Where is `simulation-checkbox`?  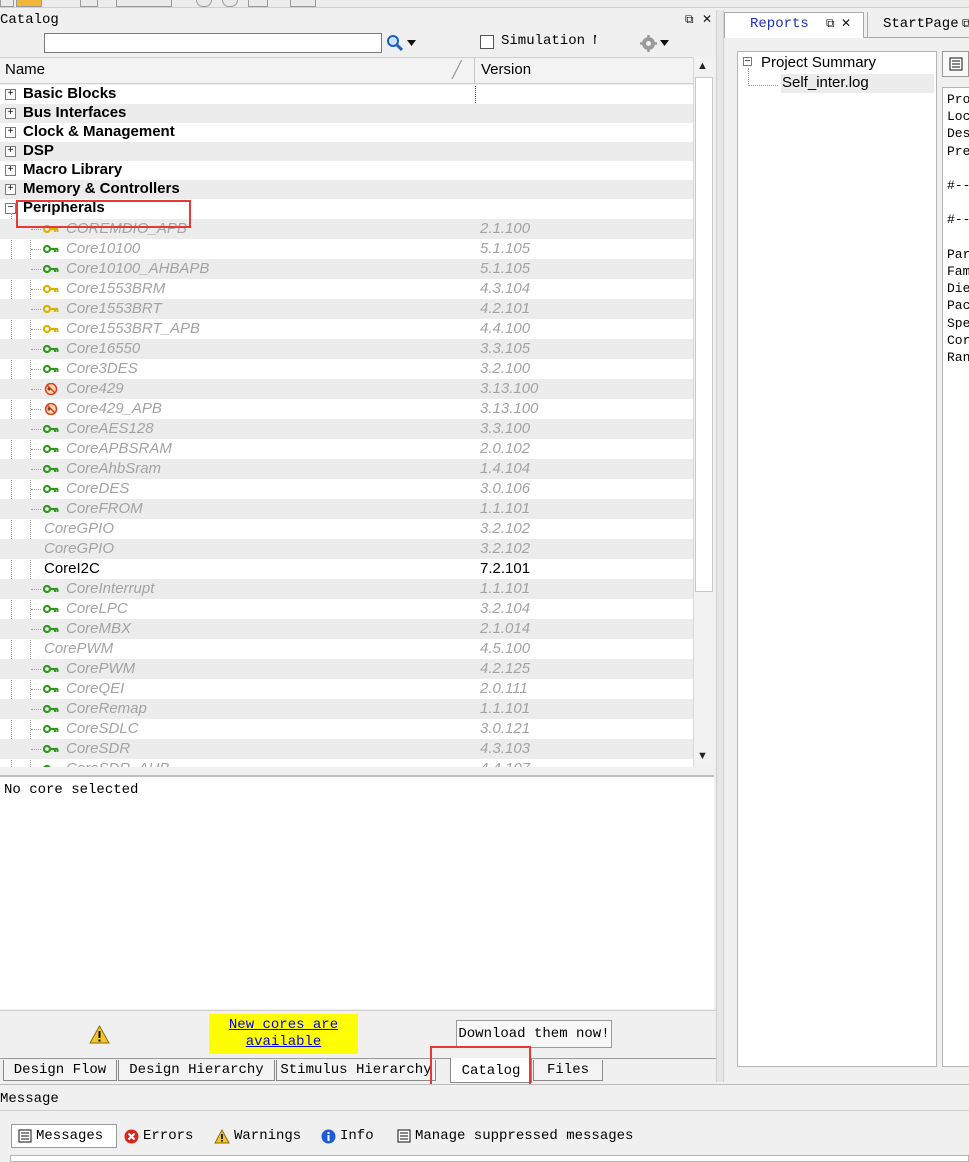
simulation-checkbox is located at coordinates (487, 42).